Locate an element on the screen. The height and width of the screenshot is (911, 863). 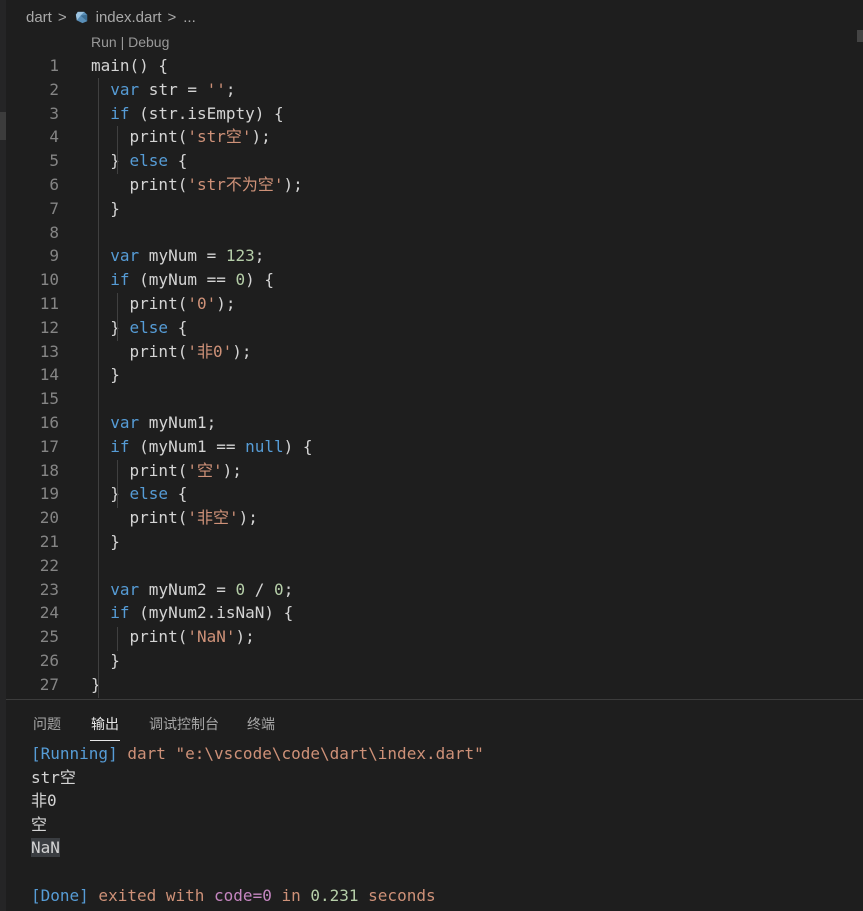
code-line: 18 print('空'); is located at coordinates (431, 471).